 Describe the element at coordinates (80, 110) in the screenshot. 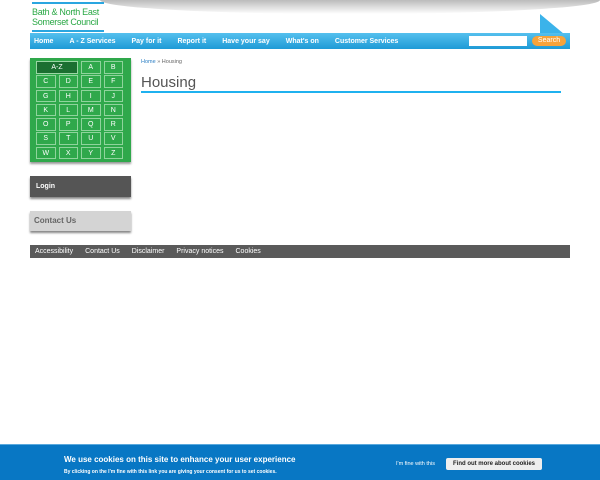

I see `az-index: A-Z AB CDEF GHIJ KLMN OPQR STUV WXYZ` at that location.